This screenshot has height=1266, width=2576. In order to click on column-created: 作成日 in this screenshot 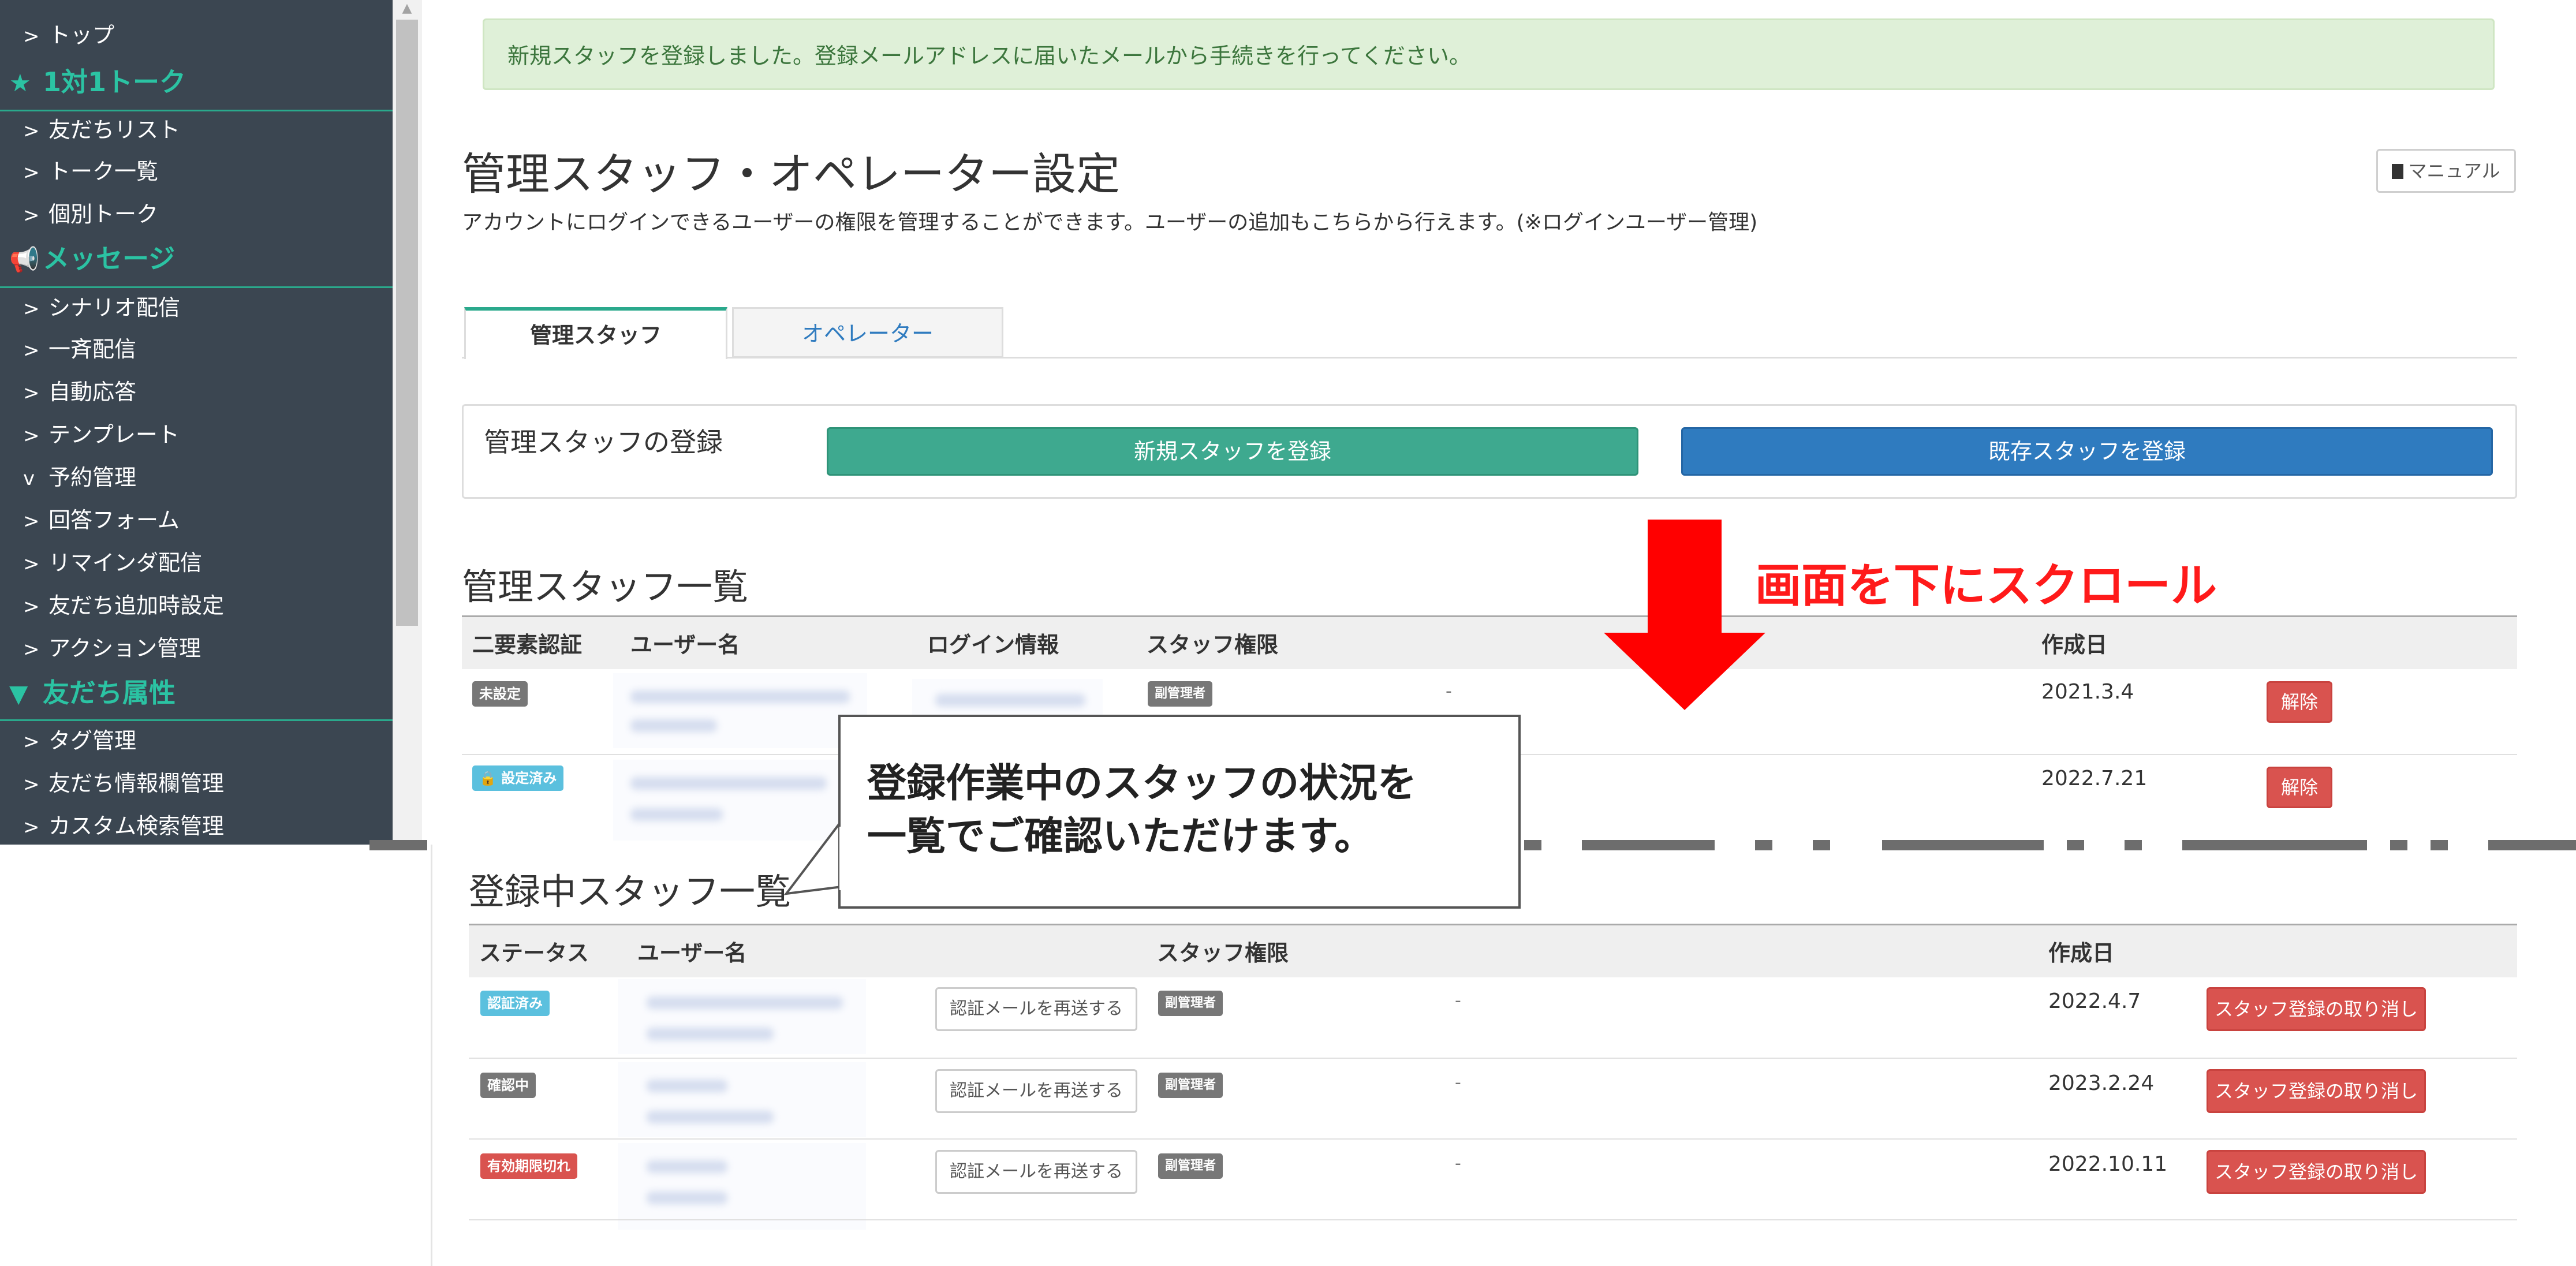, I will do `click(2081, 953)`.